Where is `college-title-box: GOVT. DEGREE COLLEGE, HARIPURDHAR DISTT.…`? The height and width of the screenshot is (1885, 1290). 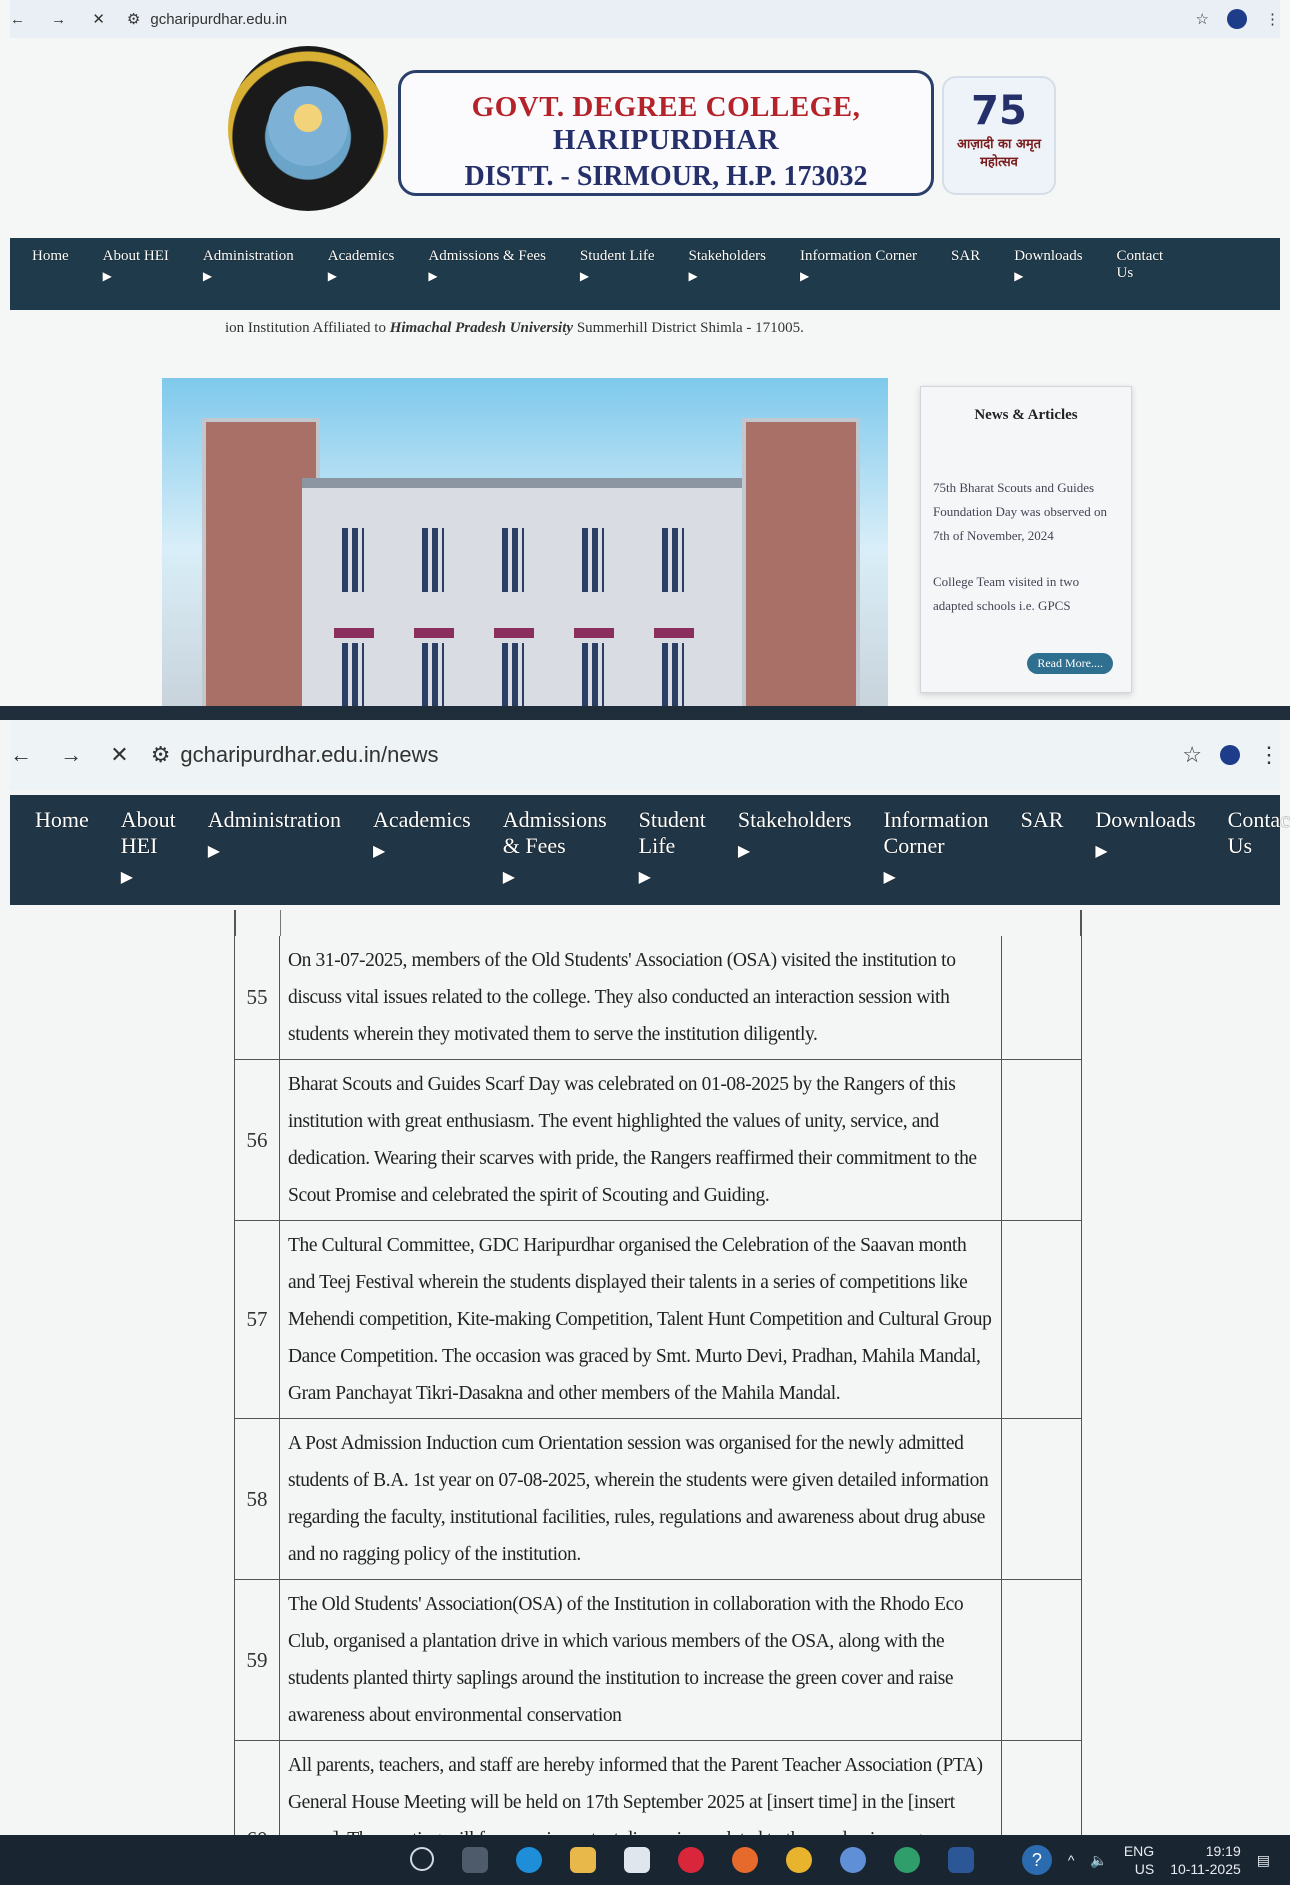 college-title-box: GOVT. DEGREE COLLEGE, HARIPURDHAR DISTT.… is located at coordinates (666, 133).